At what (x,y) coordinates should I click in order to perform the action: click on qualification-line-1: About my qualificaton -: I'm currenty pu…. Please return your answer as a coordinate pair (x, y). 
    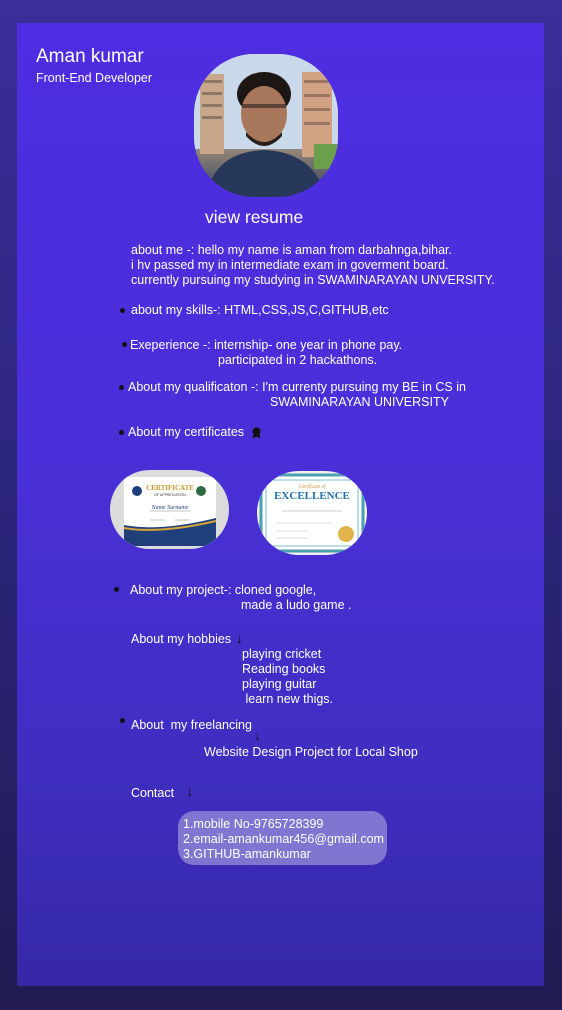
    Looking at the image, I should click on (297, 387).